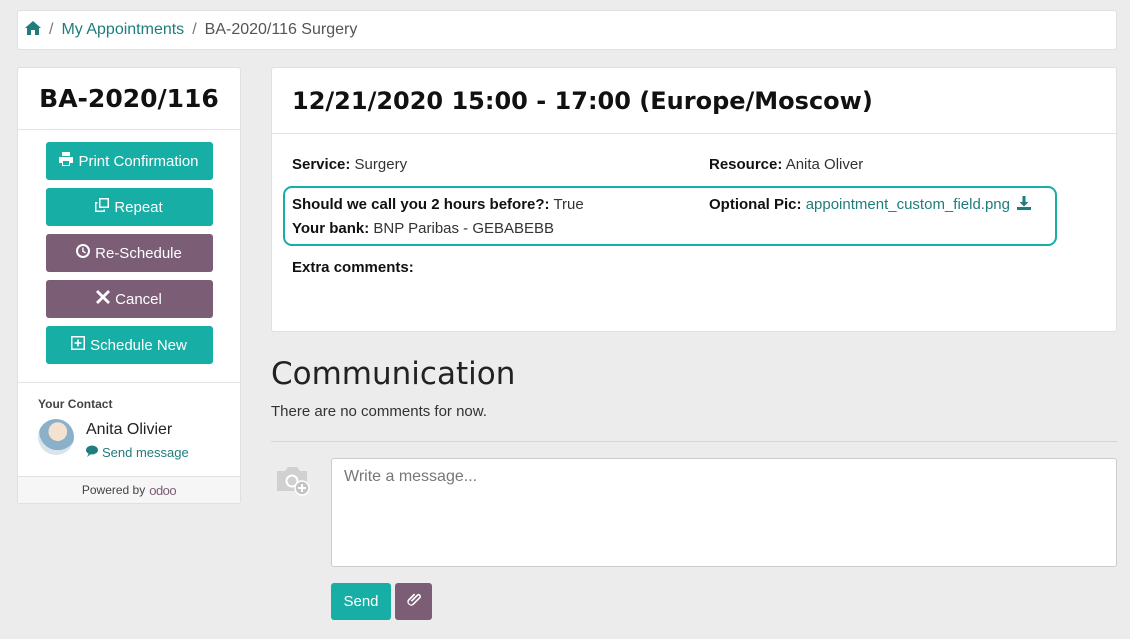 Image resolution: width=1130 pixels, height=639 pixels. Describe the element at coordinates (162, 490) in the screenshot. I see `odoo-logo: odoo` at that location.